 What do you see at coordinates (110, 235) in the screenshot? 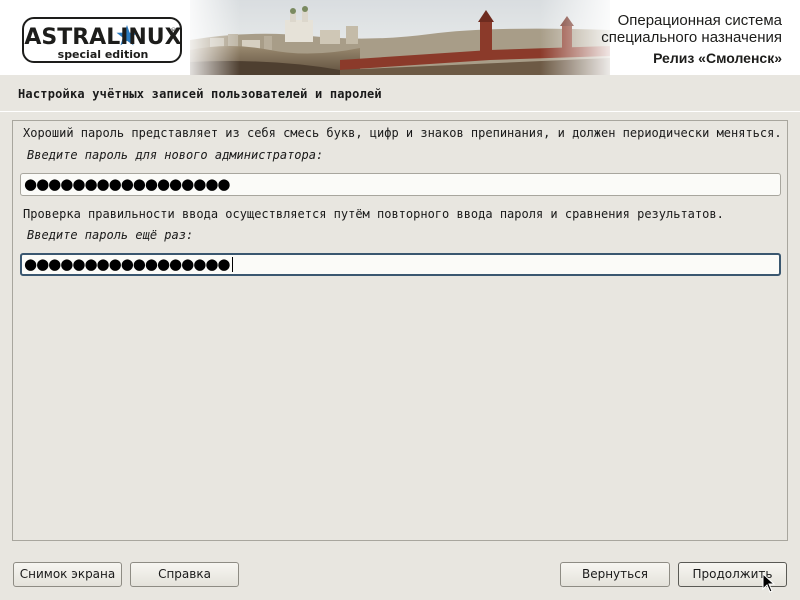
I see `verify-prompt-label: Введите пароль ещё раз:` at bounding box center [110, 235].